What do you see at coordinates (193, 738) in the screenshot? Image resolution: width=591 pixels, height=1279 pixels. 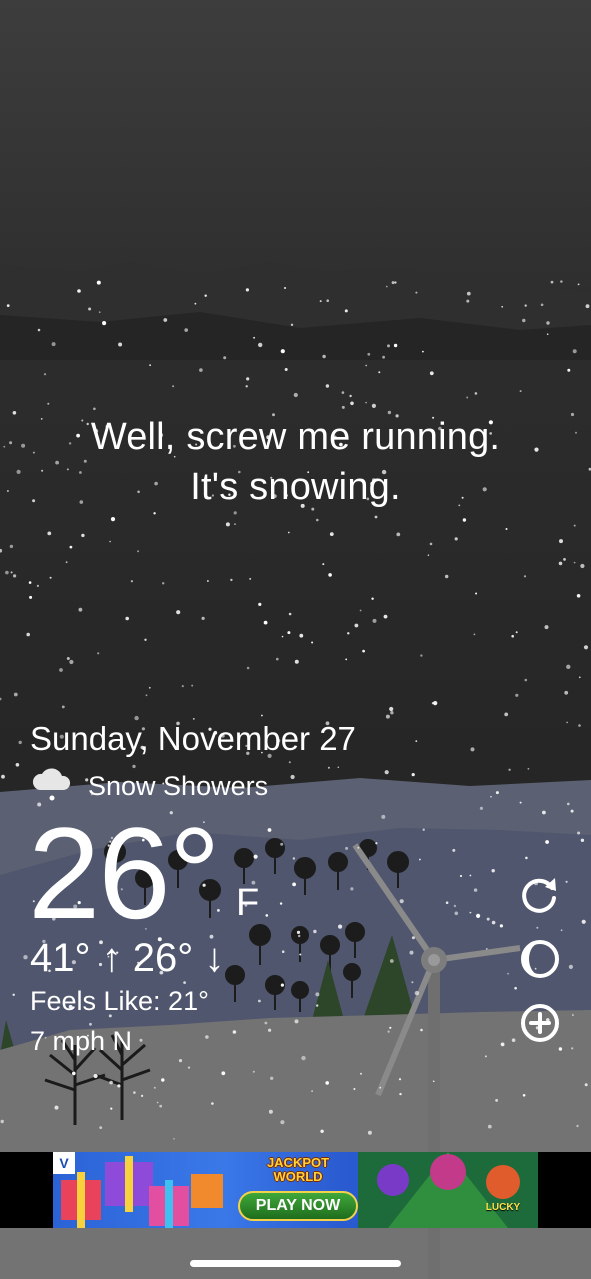 I see `forecast-date: Sunday, November 27` at bounding box center [193, 738].